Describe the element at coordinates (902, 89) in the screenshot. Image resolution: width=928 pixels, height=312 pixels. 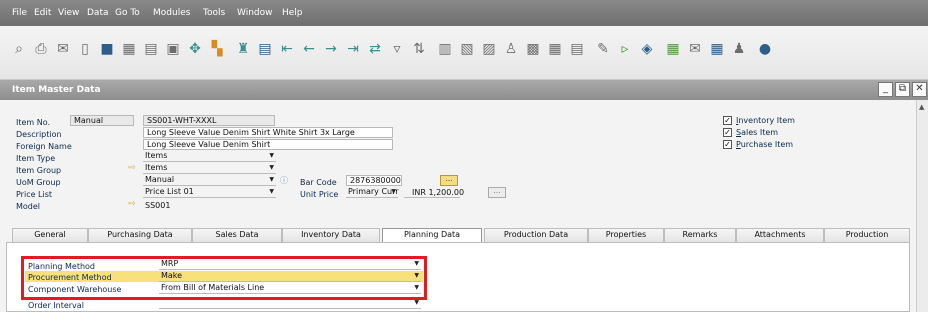
I see `restore-button: ⧉` at that location.